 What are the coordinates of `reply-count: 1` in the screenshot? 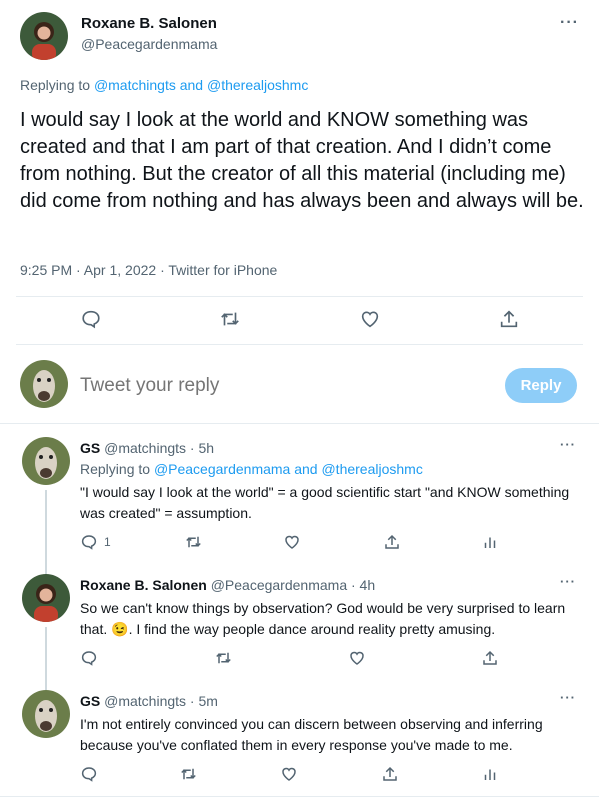 It's located at (107, 542).